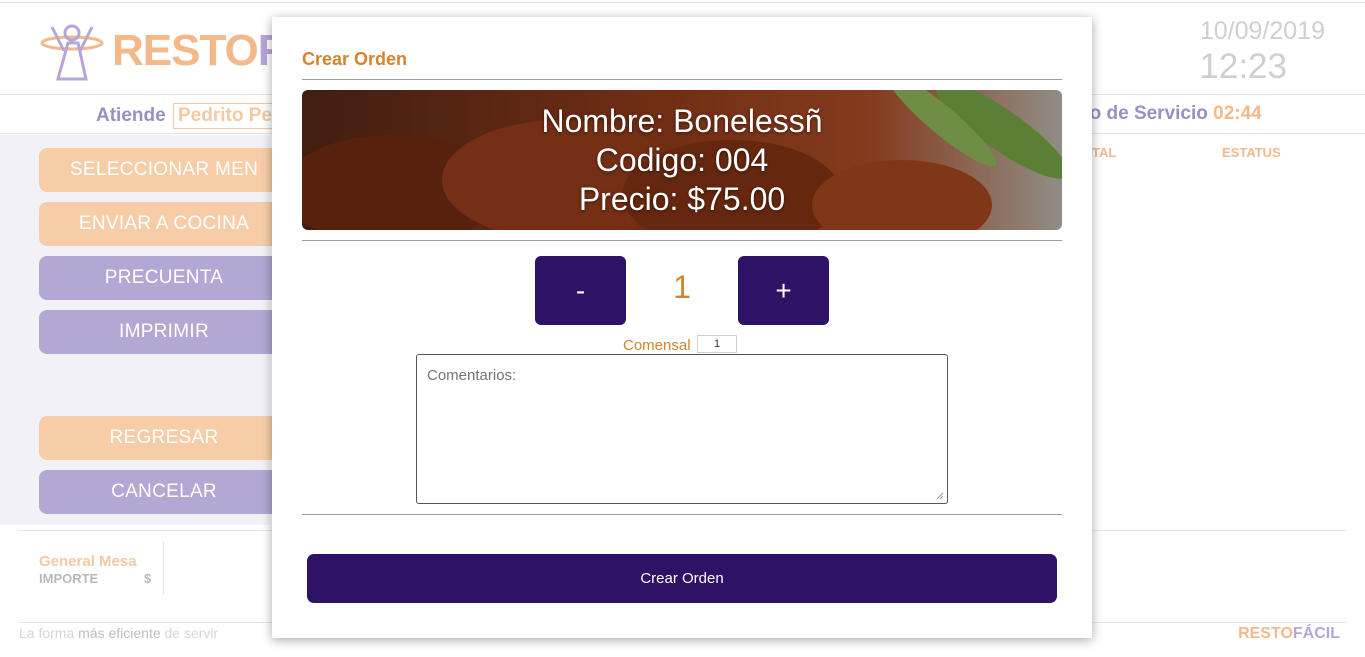  I want to click on comments-divider, so click(682, 514).